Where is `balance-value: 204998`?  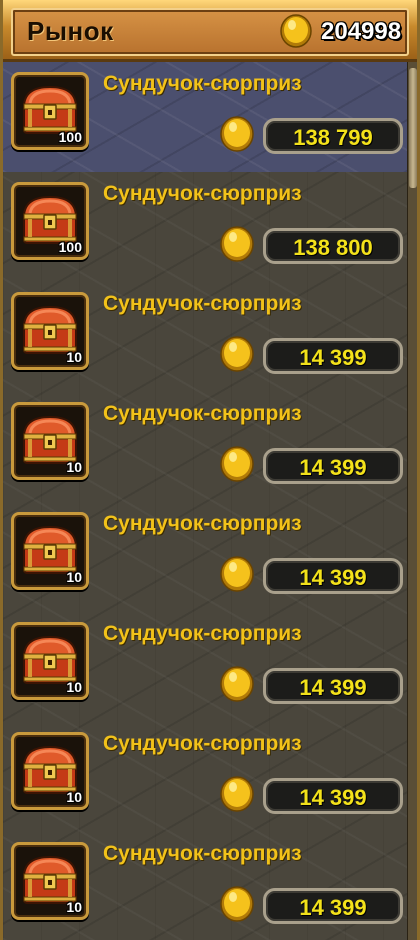 balance-value: 204998 is located at coordinates (361, 31).